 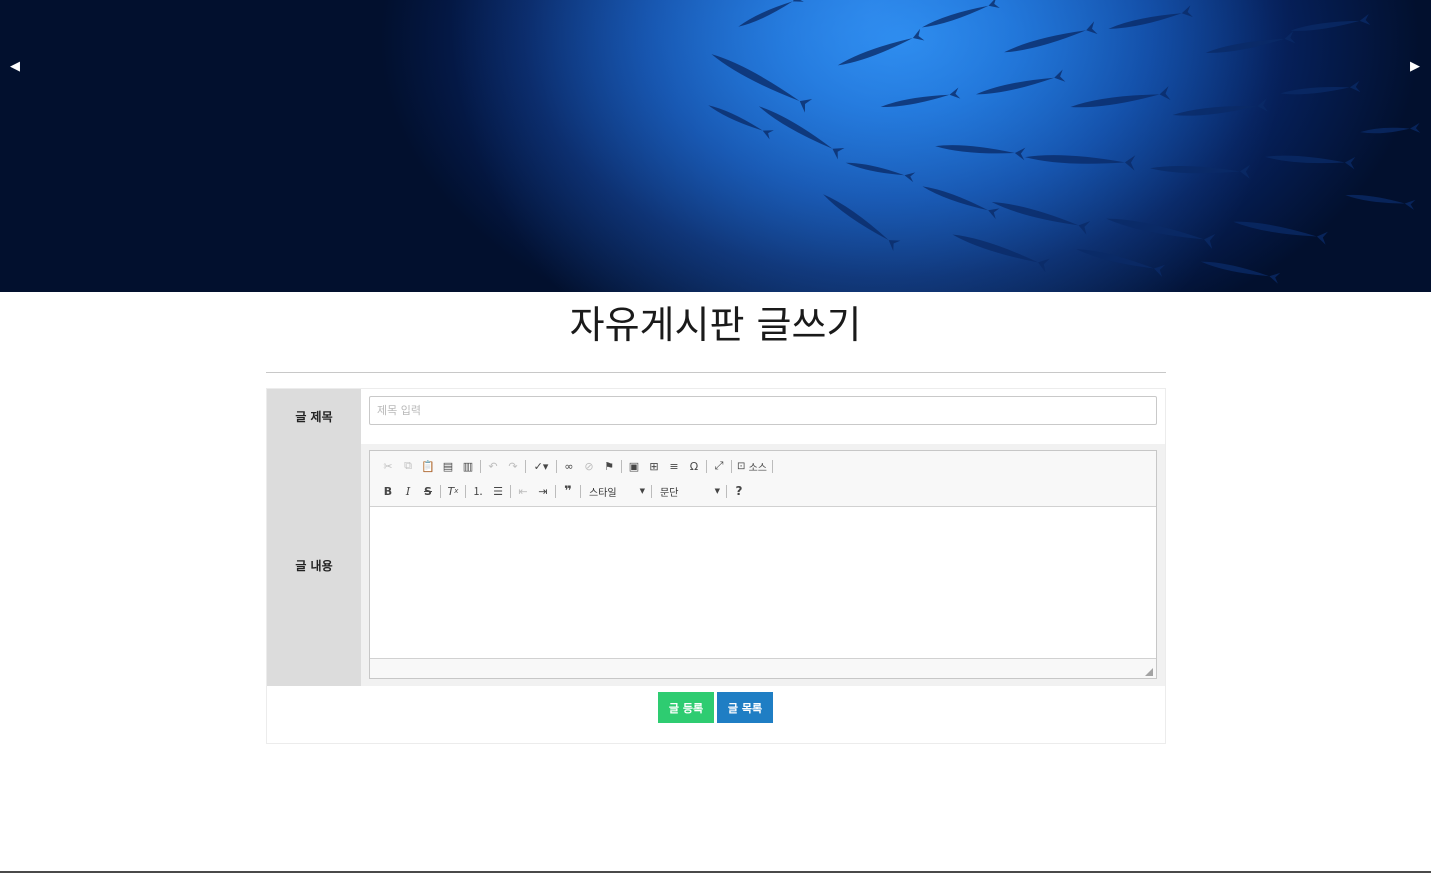 What do you see at coordinates (388, 466) in the screenshot?
I see `cut-icon: ✂` at bounding box center [388, 466].